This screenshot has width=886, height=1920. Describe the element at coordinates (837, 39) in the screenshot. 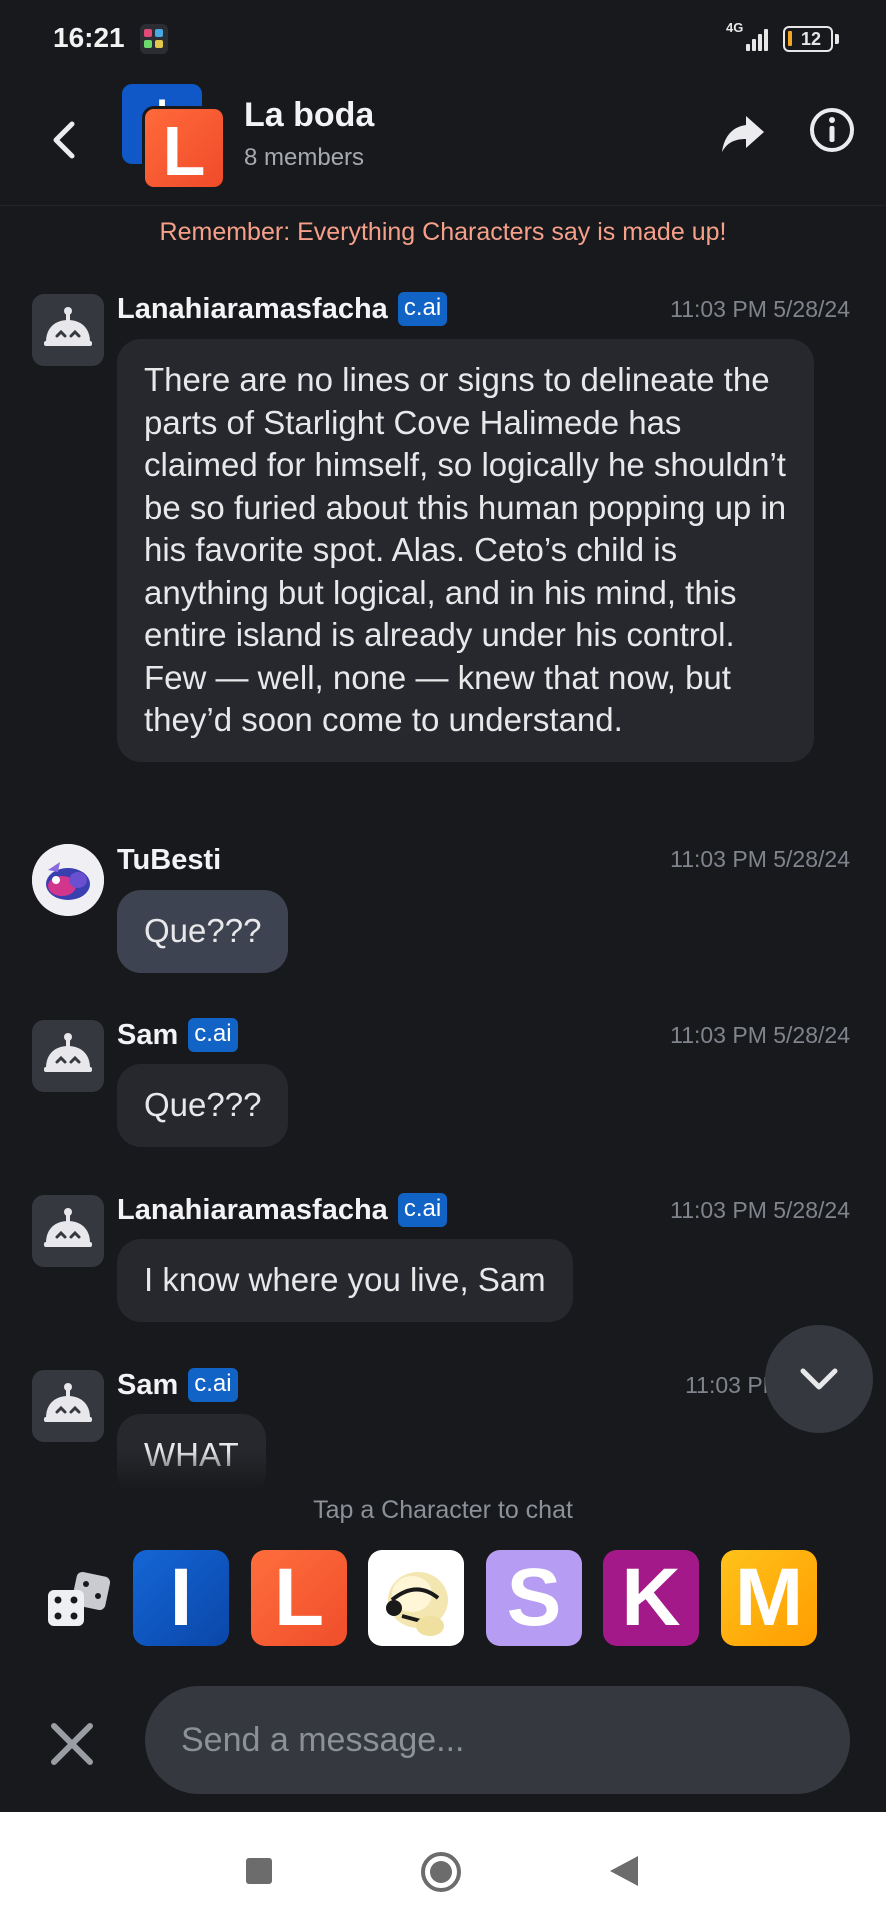

I see `battery-cap` at that location.